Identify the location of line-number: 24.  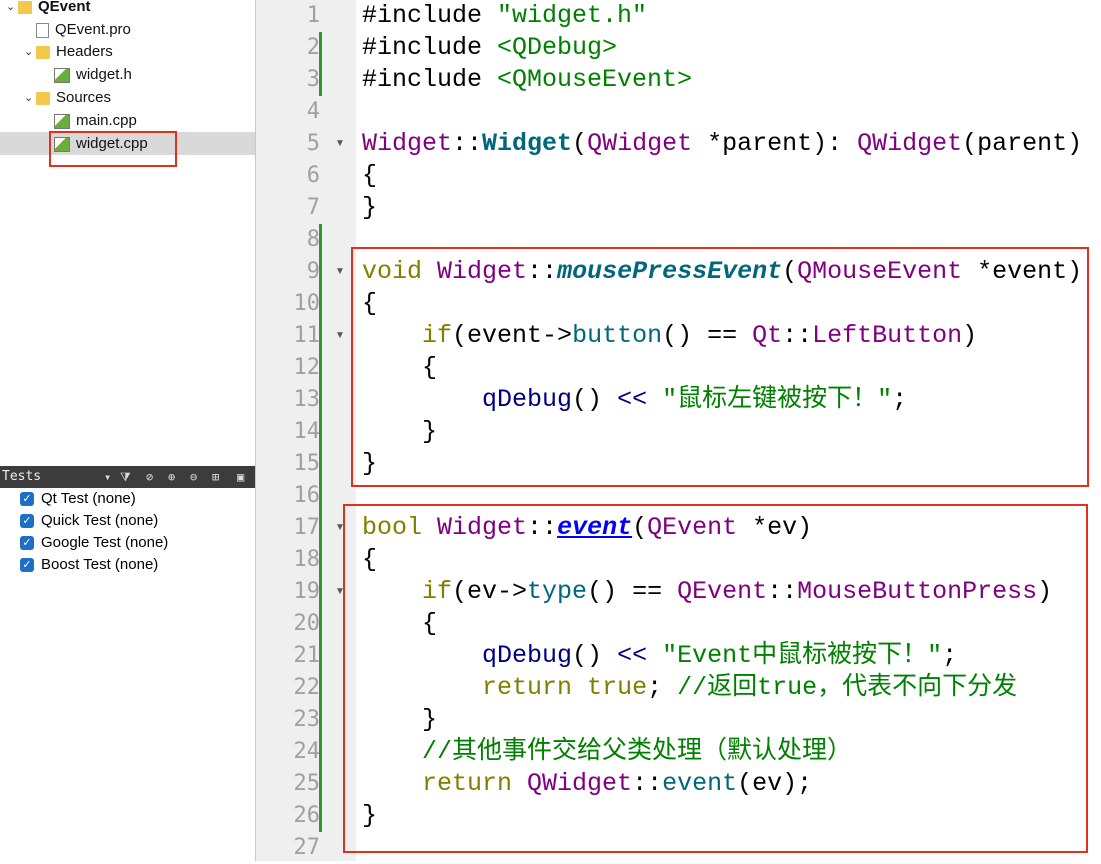
(307, 751).